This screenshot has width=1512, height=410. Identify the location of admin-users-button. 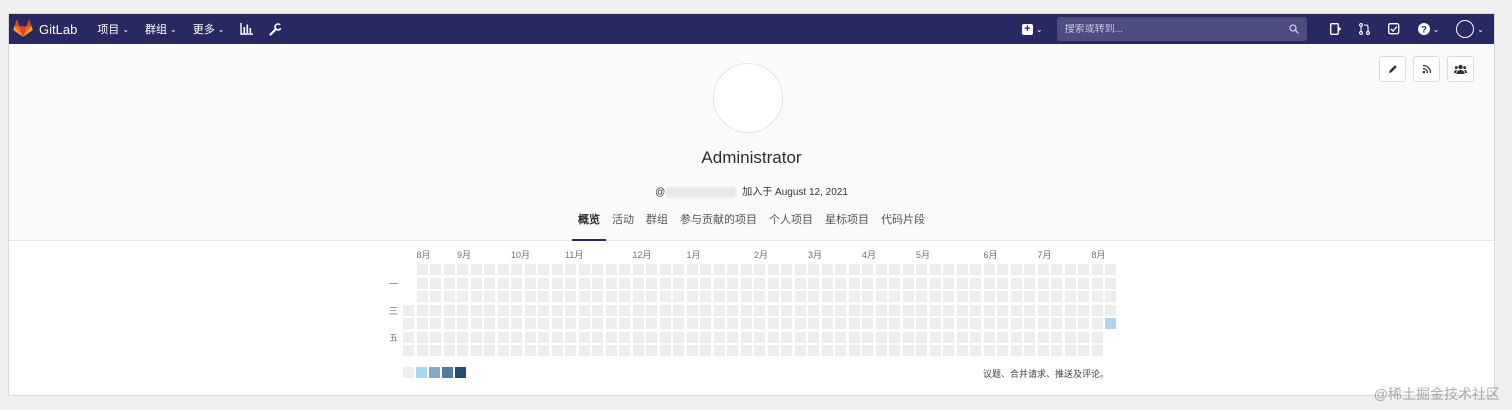
(1460, 69).